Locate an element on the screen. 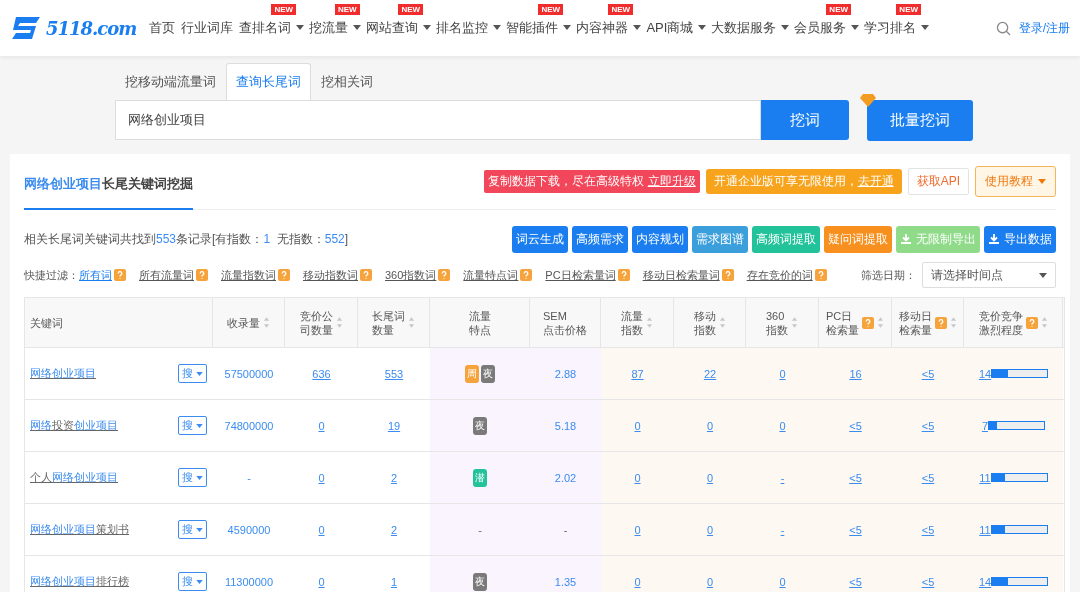 This screenshot has width=1080, height=592. login-link: 登录/注册 is located at coordinates (1044, 28).